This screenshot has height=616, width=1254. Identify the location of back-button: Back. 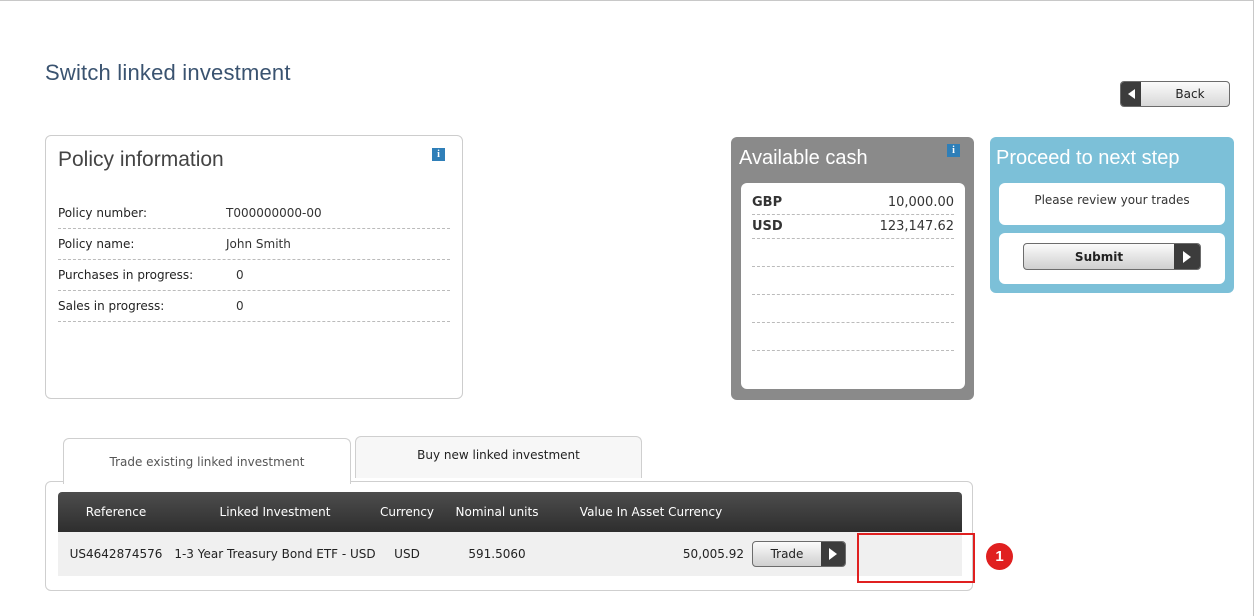
(1175, 94).